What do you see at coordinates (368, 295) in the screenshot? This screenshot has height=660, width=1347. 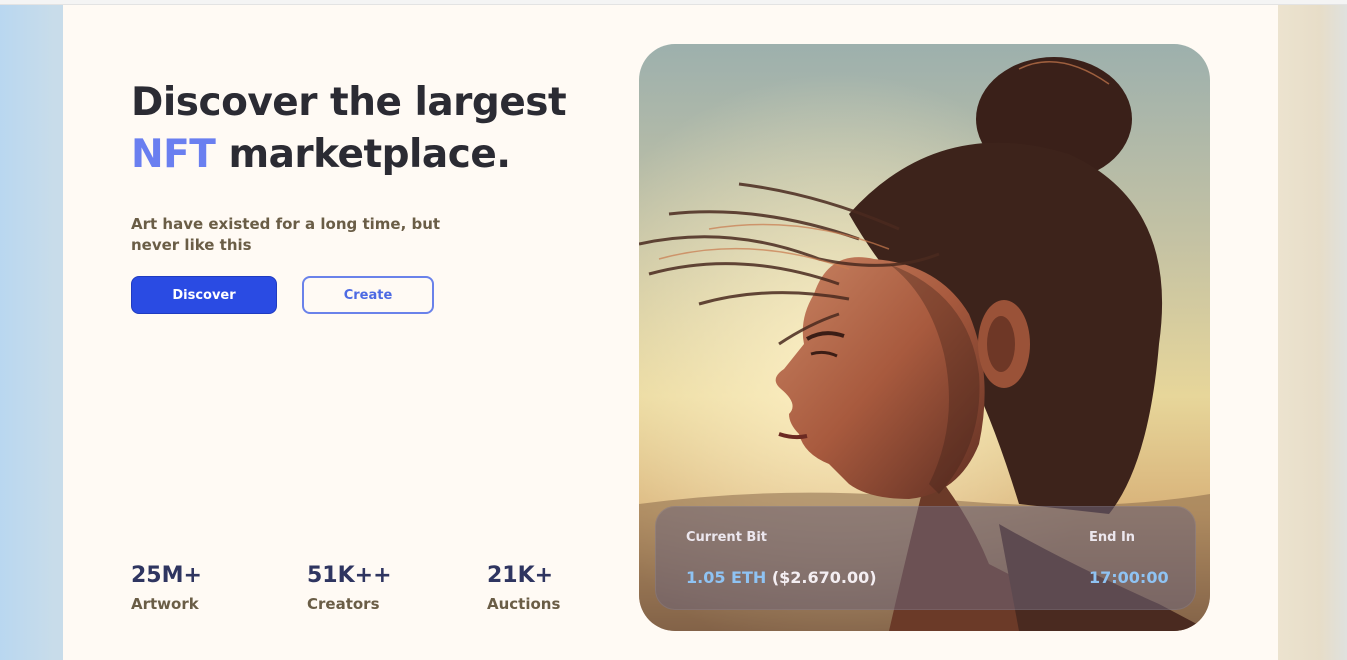 I see `create-button: Create` at bounding box center [368, 295].